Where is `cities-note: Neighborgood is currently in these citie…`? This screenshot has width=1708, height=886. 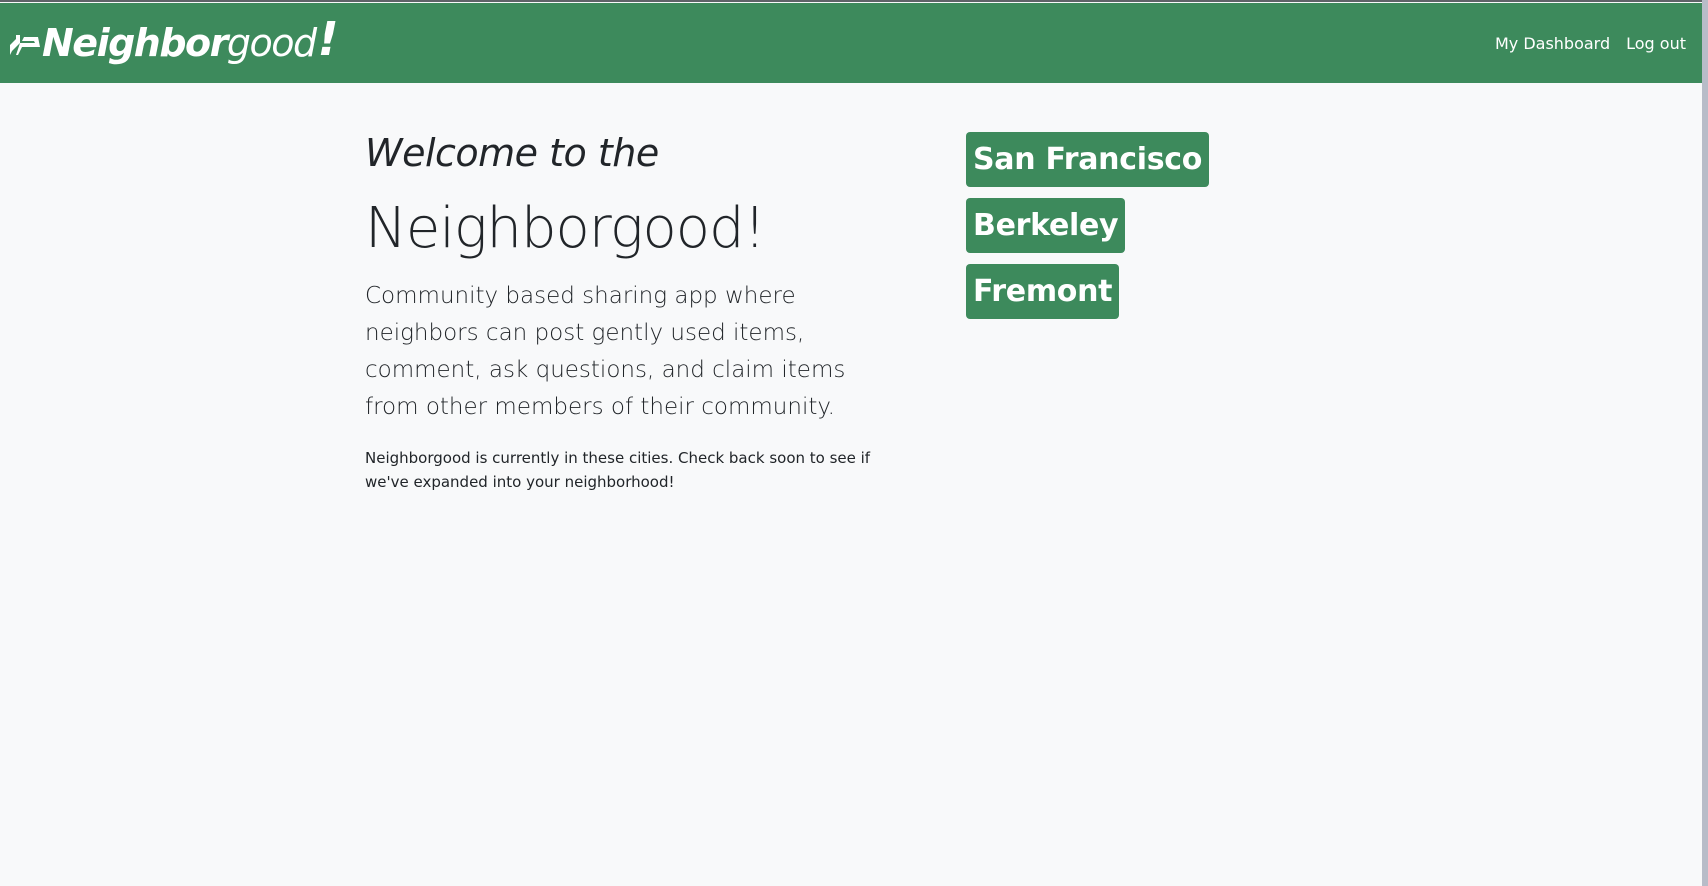
cities-note: Neighborgood is currently in these citie… is located at coordinates (618, 469).